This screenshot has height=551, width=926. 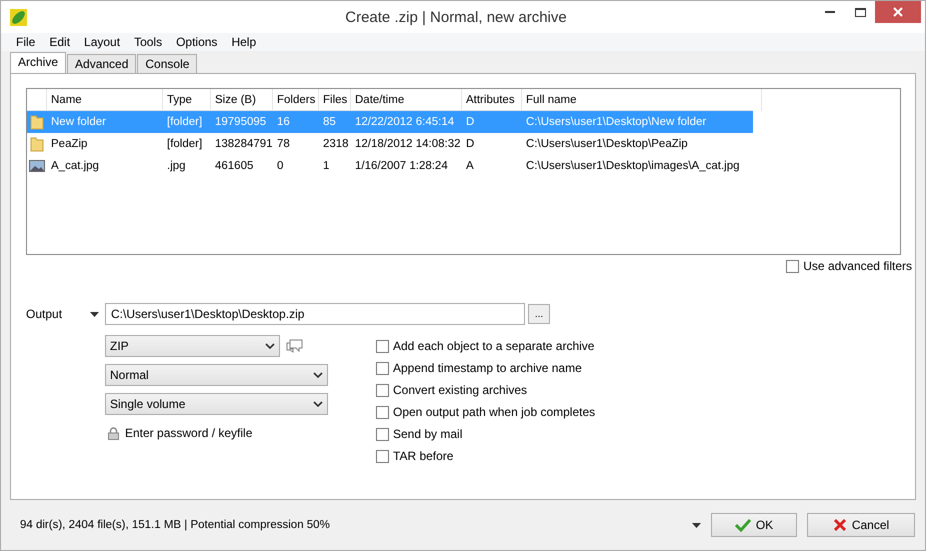 I want to click on table-row: PeaZip [folder] 138284791 78 2318 12/18/2012 14:08:32 D C:\Users\user1\Desktop\PeaZip, so click(x=390, y=144).